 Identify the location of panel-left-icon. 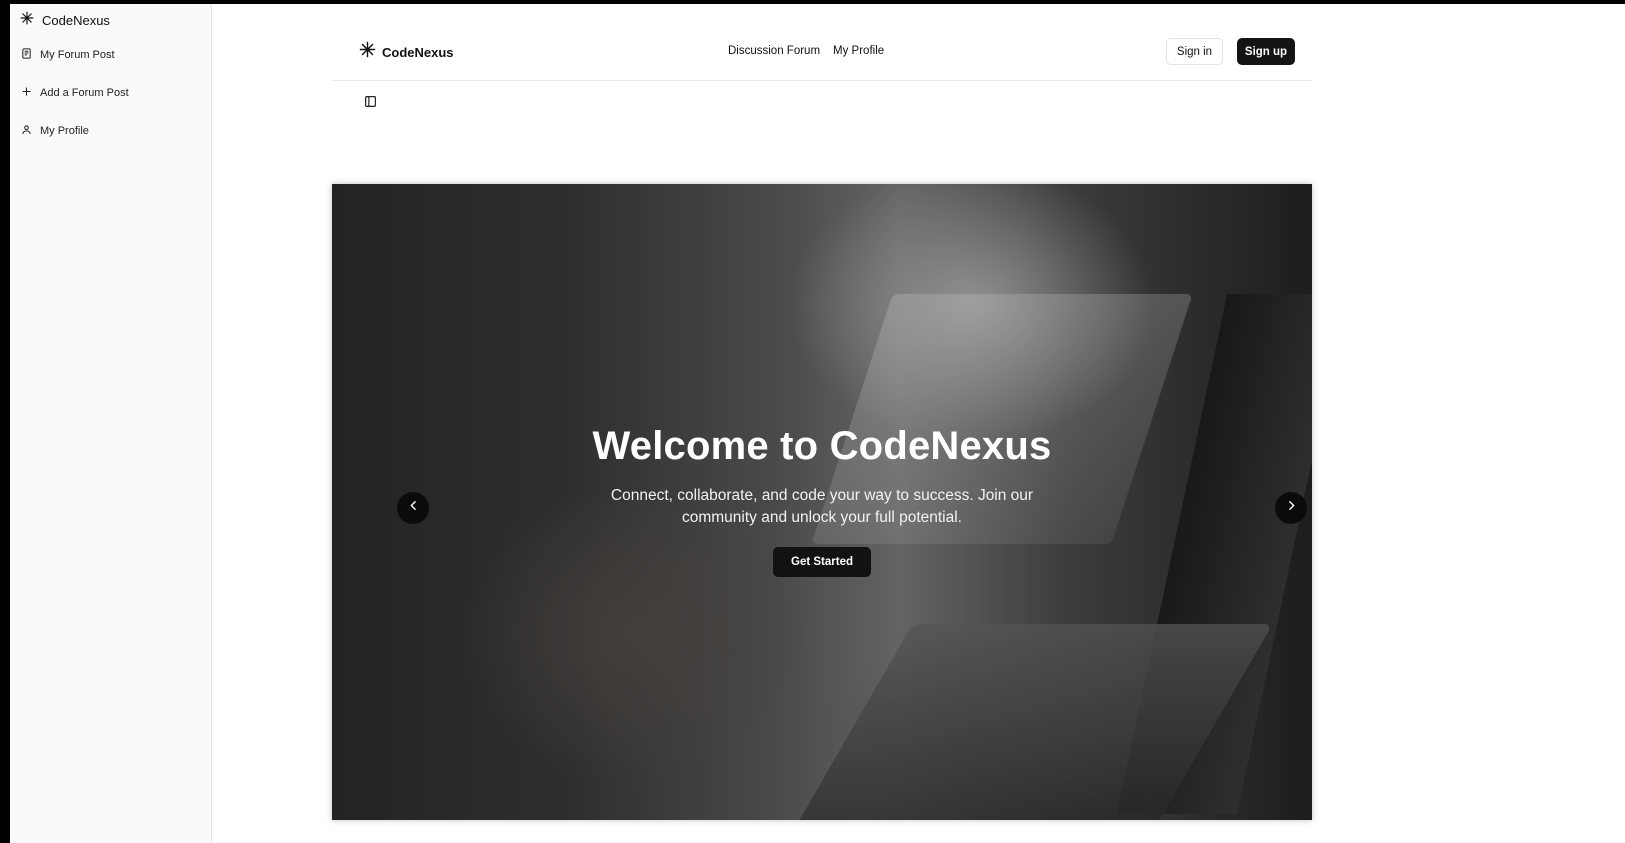
(370, 104).